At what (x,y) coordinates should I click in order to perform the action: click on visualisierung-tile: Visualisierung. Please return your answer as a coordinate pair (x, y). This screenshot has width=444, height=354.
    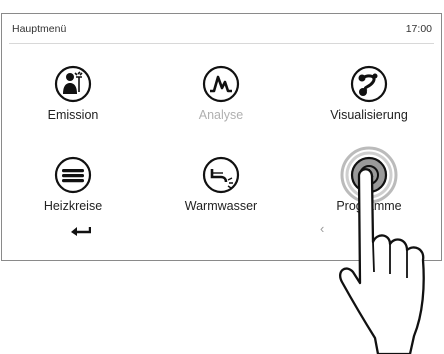
    Looking at the image, I should click on (369, 93).